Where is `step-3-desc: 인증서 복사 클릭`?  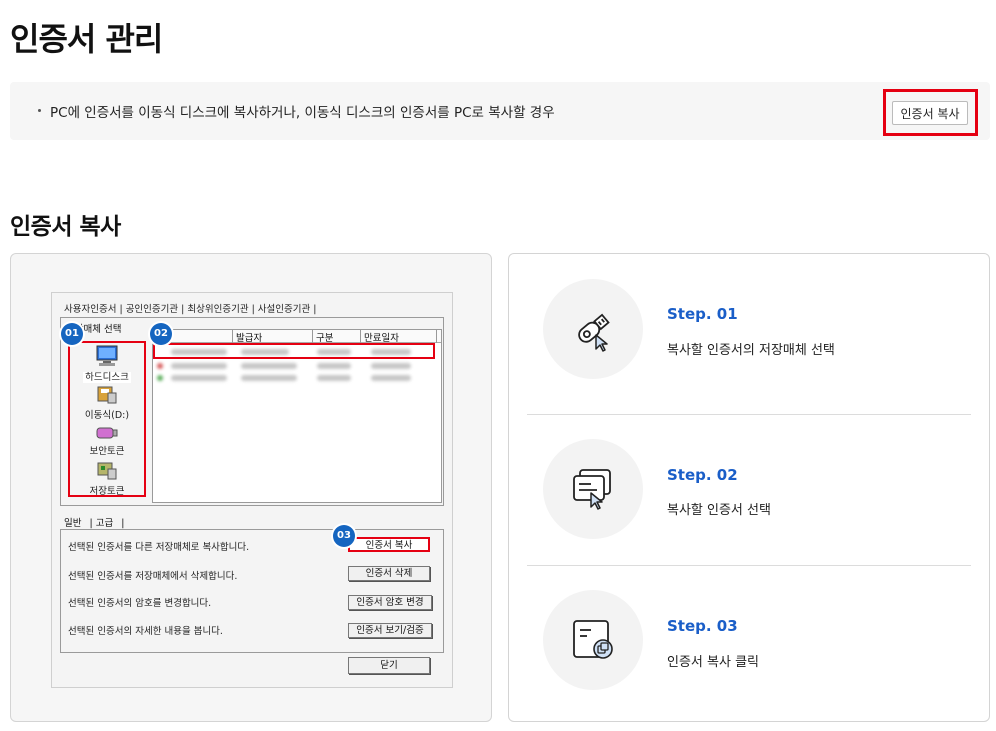 step-3-desc: 인증서 복사 클릭 is located at coordinates (713, 662).